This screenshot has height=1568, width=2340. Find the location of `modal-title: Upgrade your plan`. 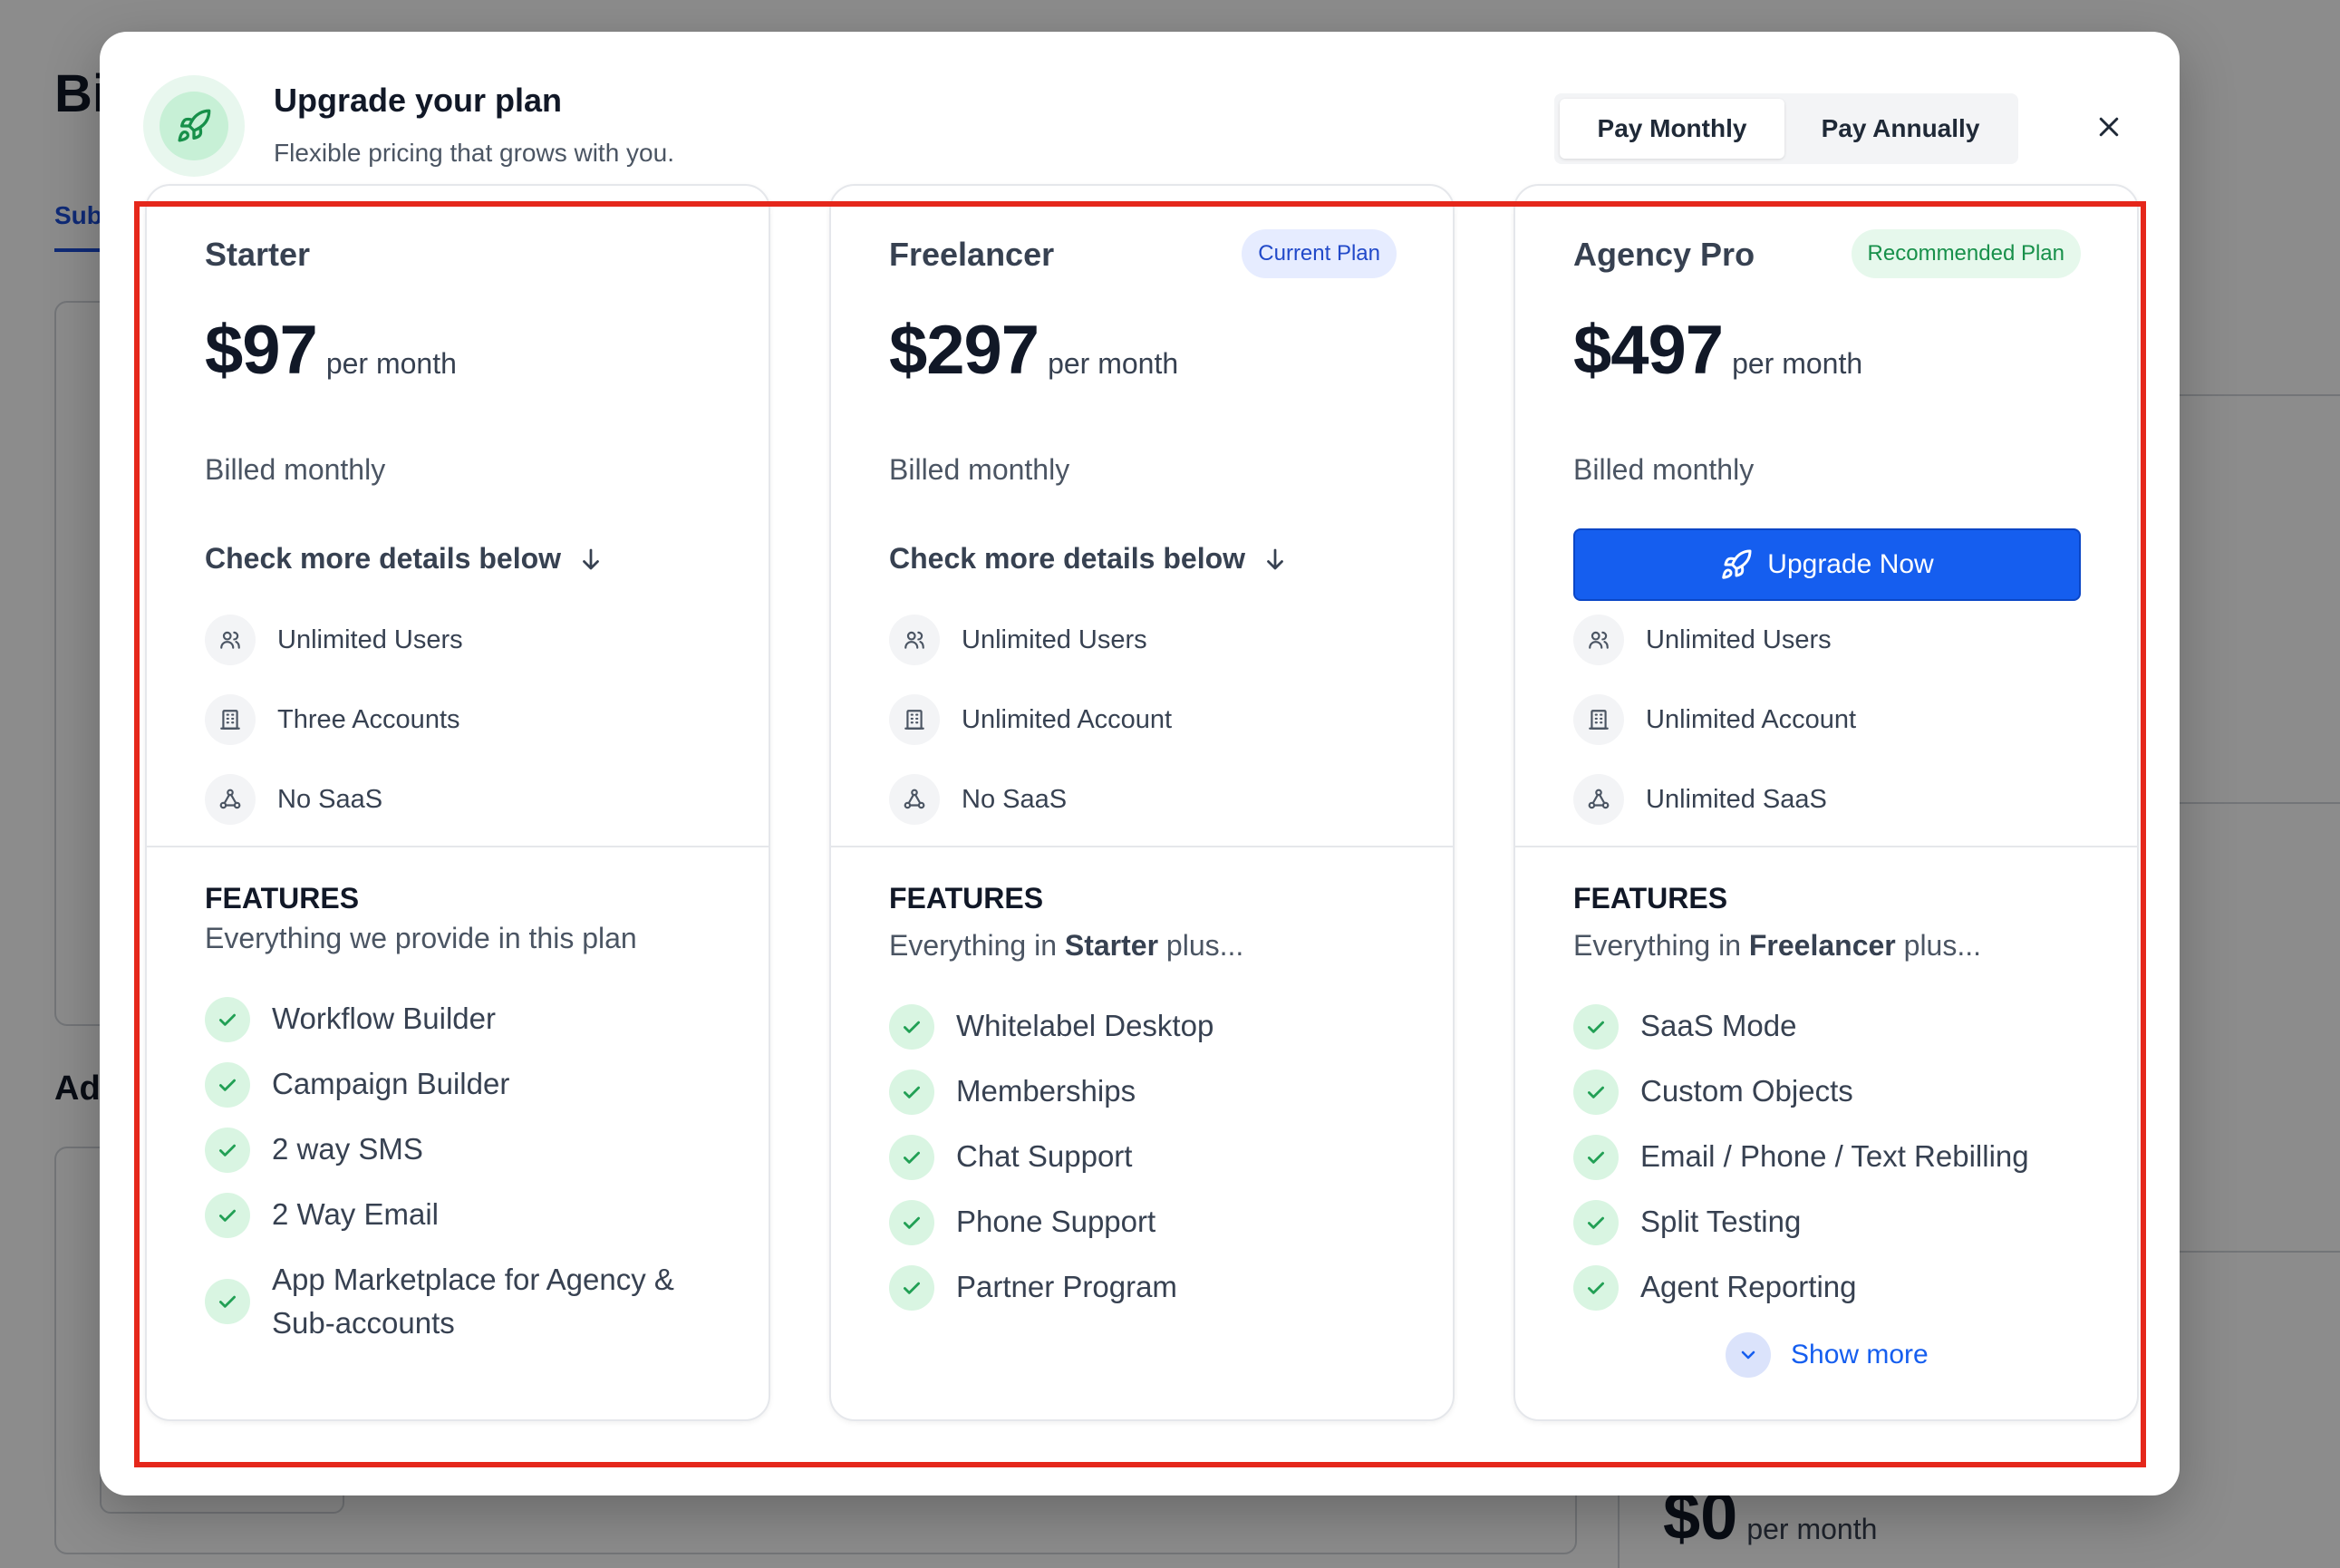

modal-title: Upgrade your plan is located at coordinates (418, 100).